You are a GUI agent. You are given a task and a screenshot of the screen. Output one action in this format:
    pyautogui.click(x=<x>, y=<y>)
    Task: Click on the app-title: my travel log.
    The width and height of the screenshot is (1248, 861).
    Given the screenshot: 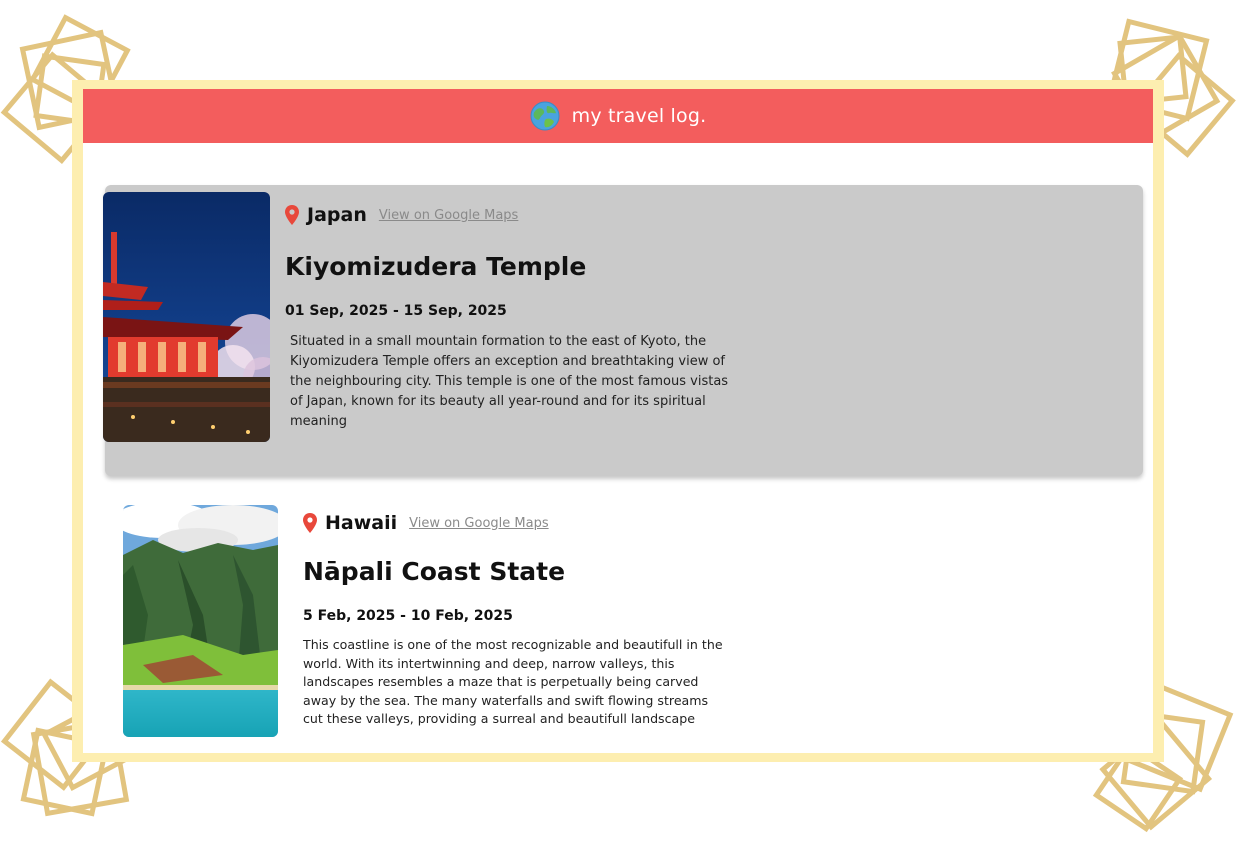 What is the action you would take?
    pyautogui.click(x=639, y=115)
    